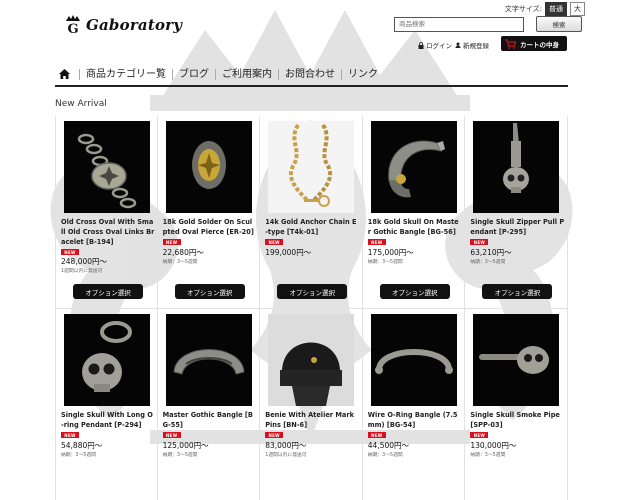  I want to click on search-input, so click(459, 24).